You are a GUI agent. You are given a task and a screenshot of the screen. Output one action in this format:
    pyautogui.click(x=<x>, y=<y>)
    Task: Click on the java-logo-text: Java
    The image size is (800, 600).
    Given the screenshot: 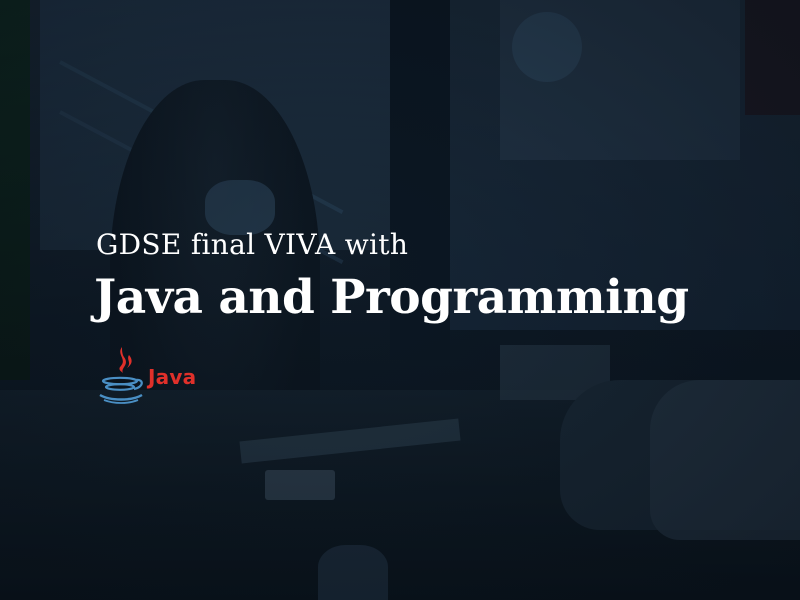 What is the action you would take?
    pyautogui.click(x=172, y=377)
    